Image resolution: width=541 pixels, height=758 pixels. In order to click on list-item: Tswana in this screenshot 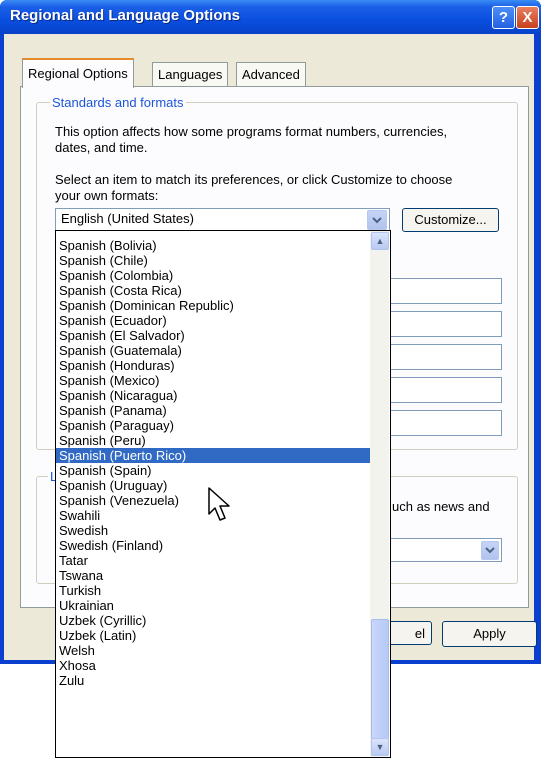, I will do `click(214, 575)`.